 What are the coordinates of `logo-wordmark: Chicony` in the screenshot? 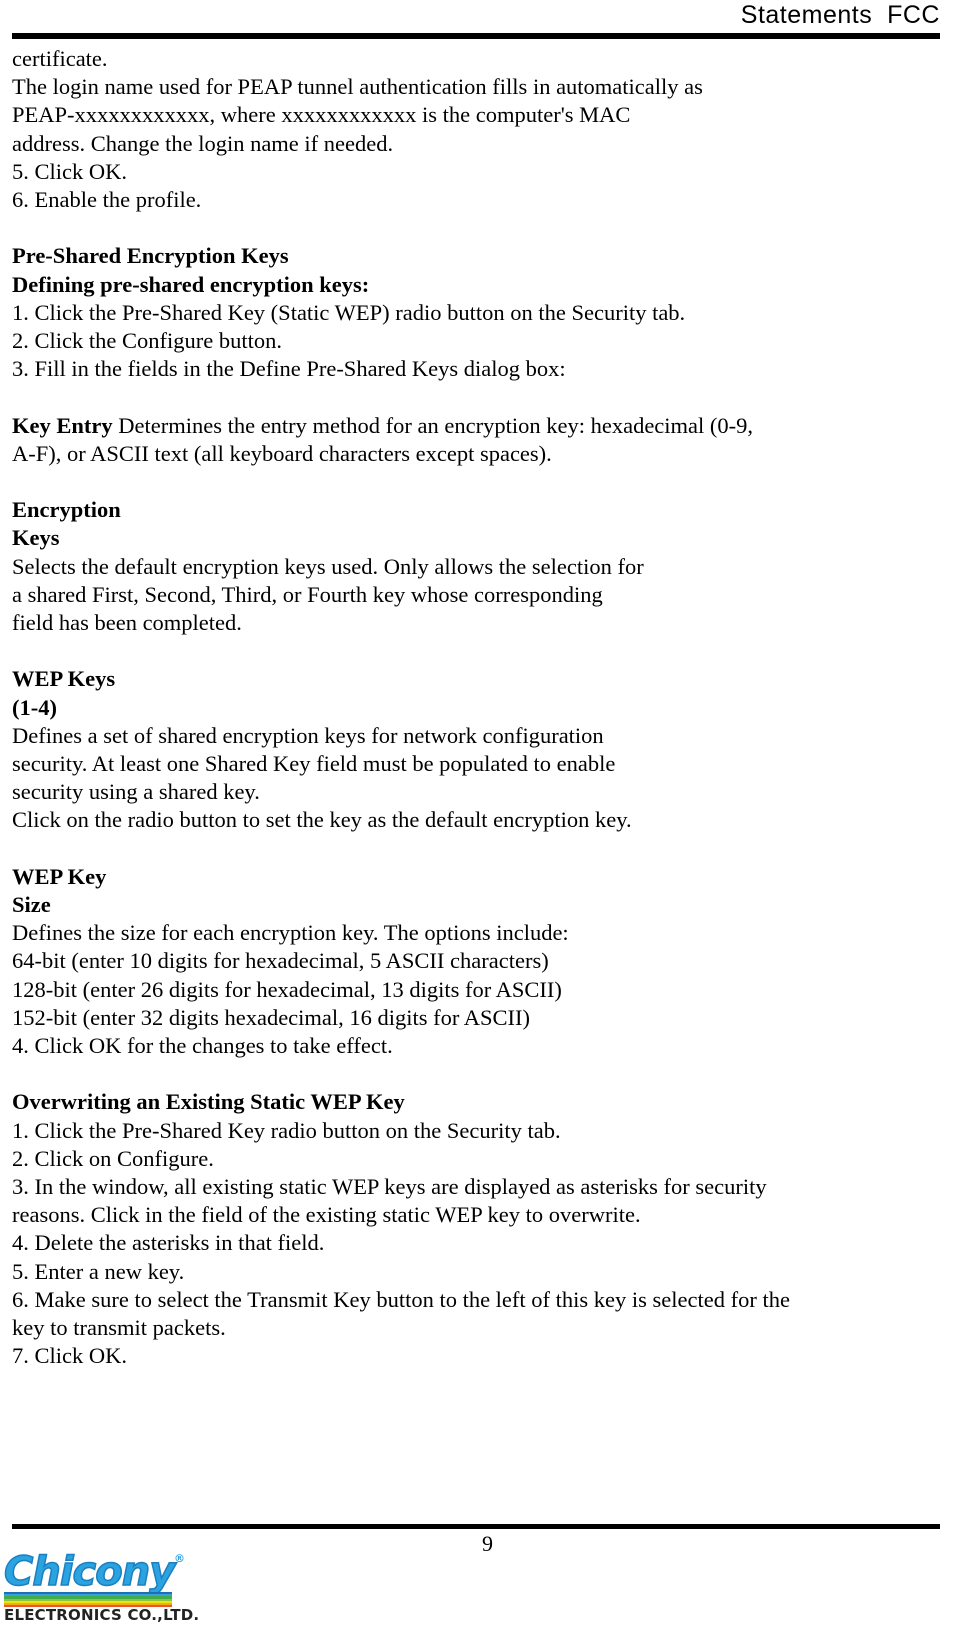 It's located at (89, 1572).